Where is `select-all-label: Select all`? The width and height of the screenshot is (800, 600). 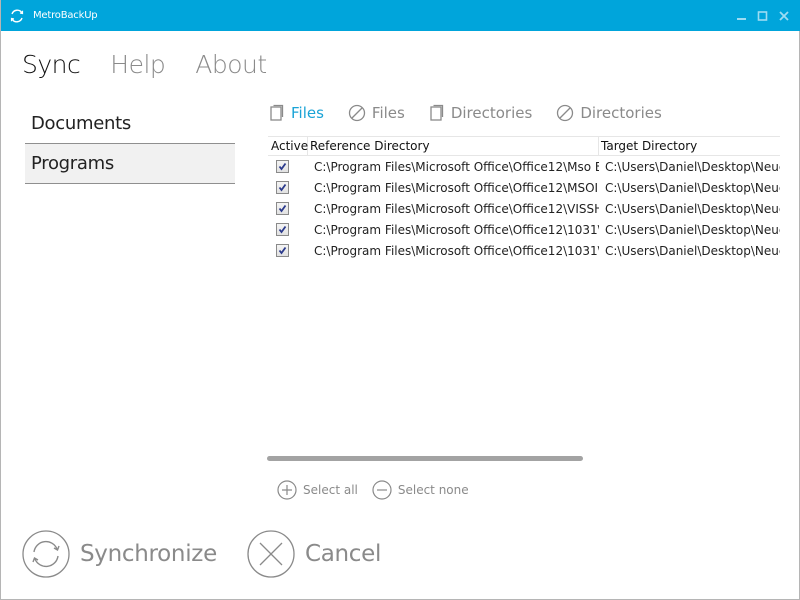 select-all-label: Select all is located at coordinates (330, 490).